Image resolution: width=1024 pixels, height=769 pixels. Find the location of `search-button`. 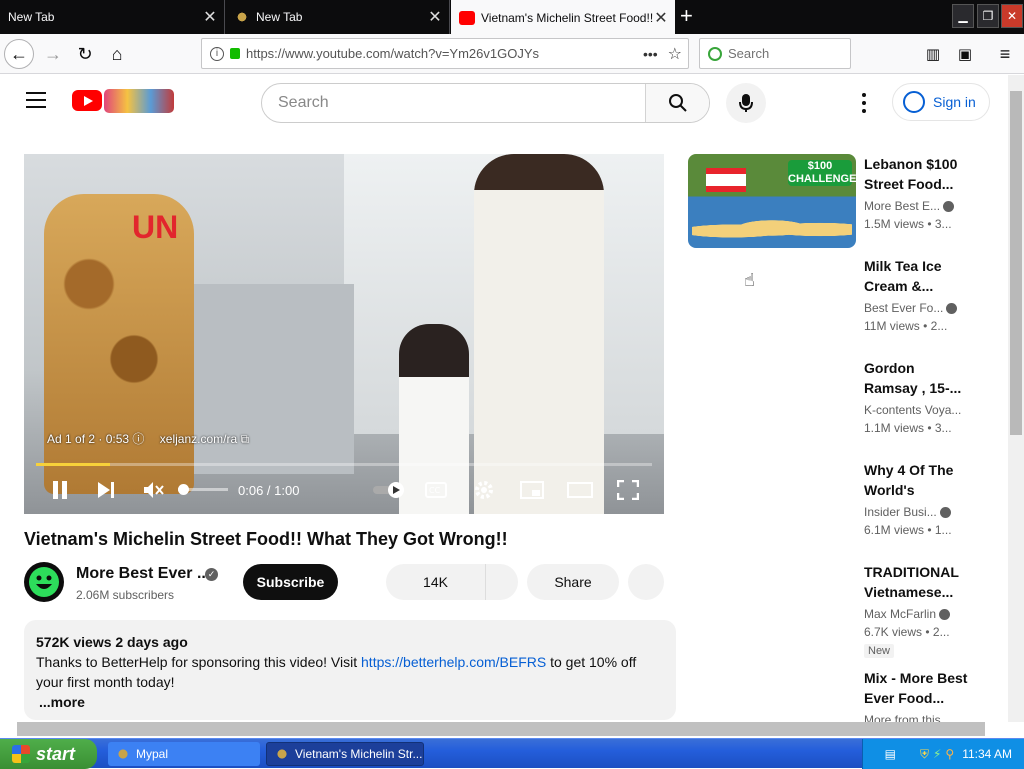

search-button is located at coordinates (677, 103).